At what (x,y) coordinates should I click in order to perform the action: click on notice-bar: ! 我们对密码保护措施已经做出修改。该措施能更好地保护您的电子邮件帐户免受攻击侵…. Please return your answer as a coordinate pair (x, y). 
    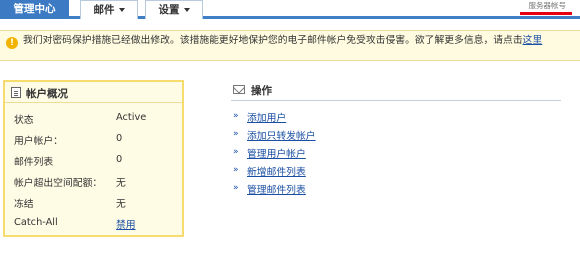
    Looking at the image, I should click on (290, 45).